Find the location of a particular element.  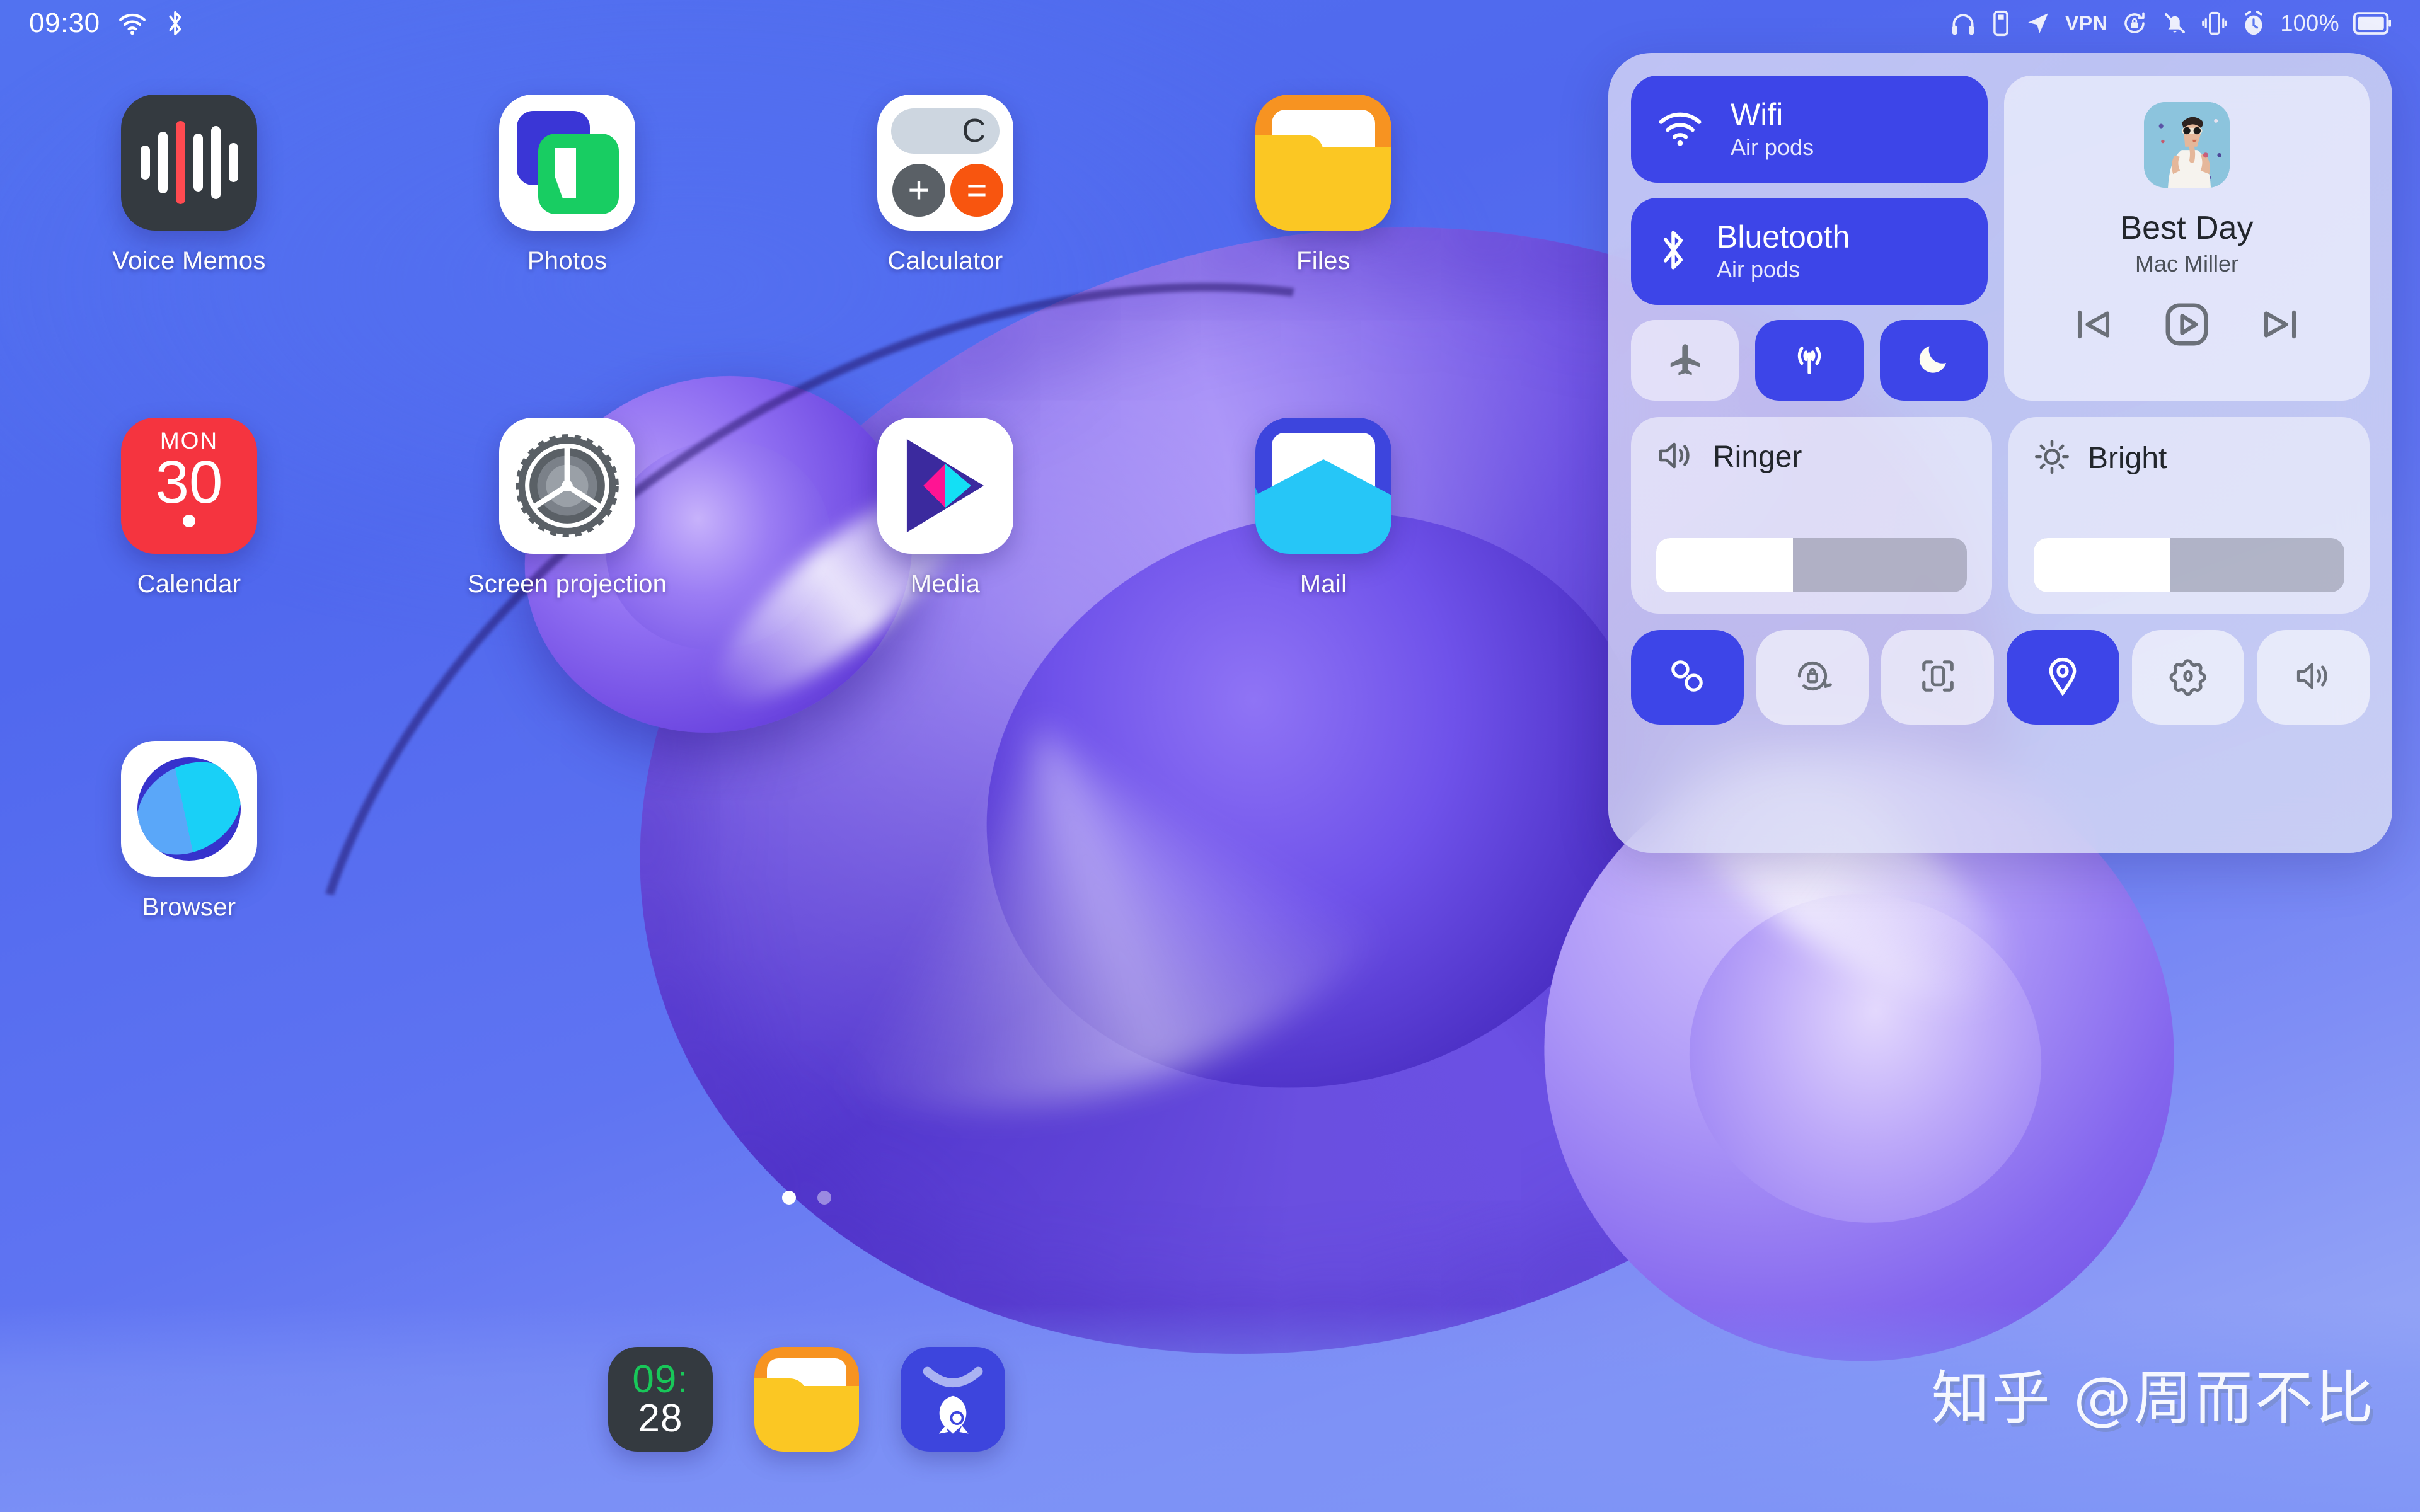

rotation-lock-button is located at coordinates (1813, 677).